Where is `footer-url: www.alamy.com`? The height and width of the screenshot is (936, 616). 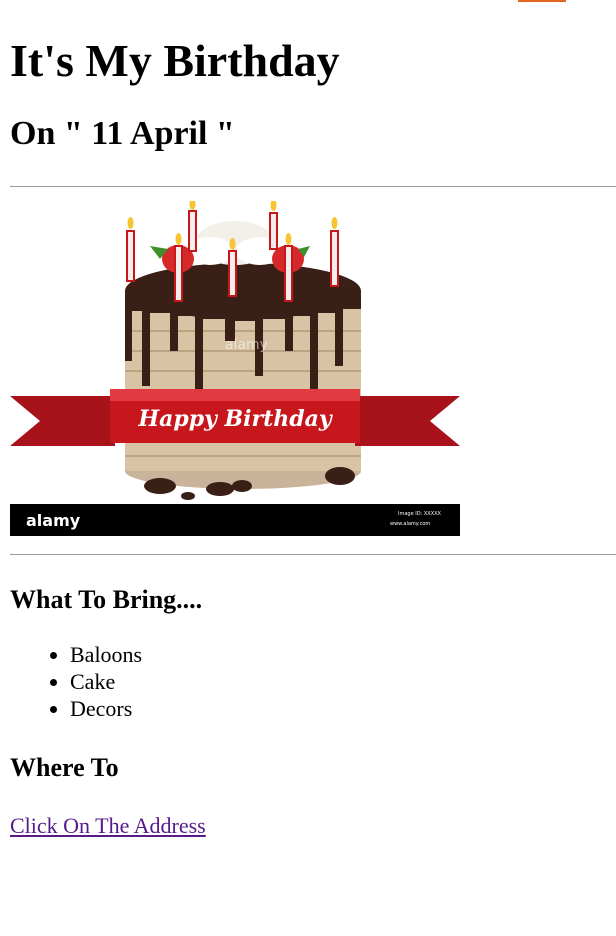 footer-url: www.alamy.com is located at coordinates (410, 524).